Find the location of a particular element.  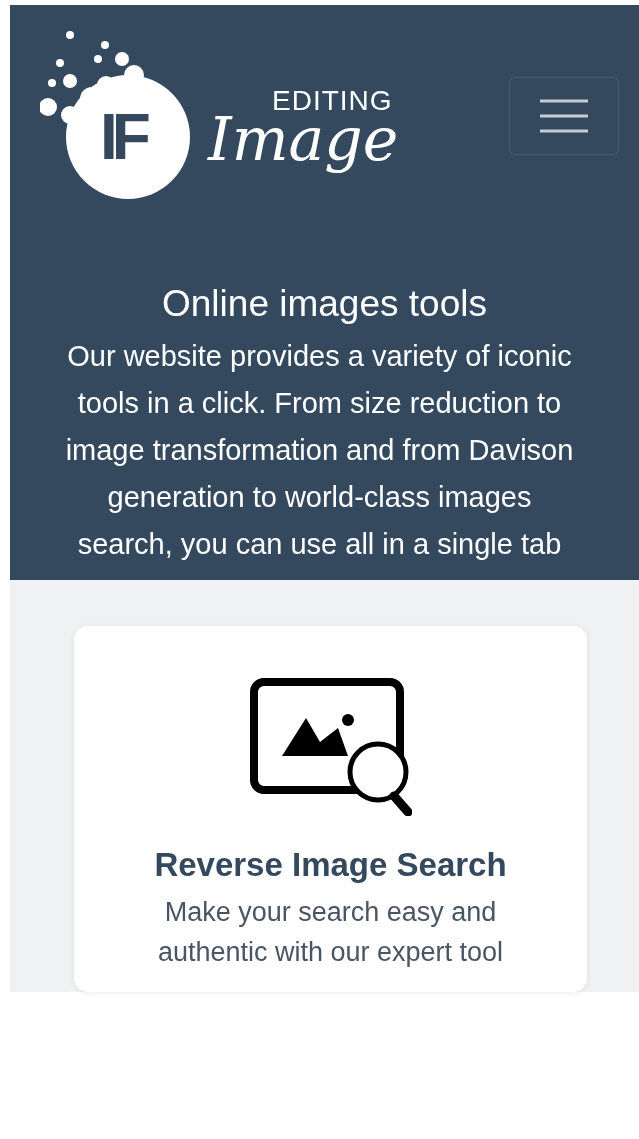

menu-button is located at coordinates (564, 116).